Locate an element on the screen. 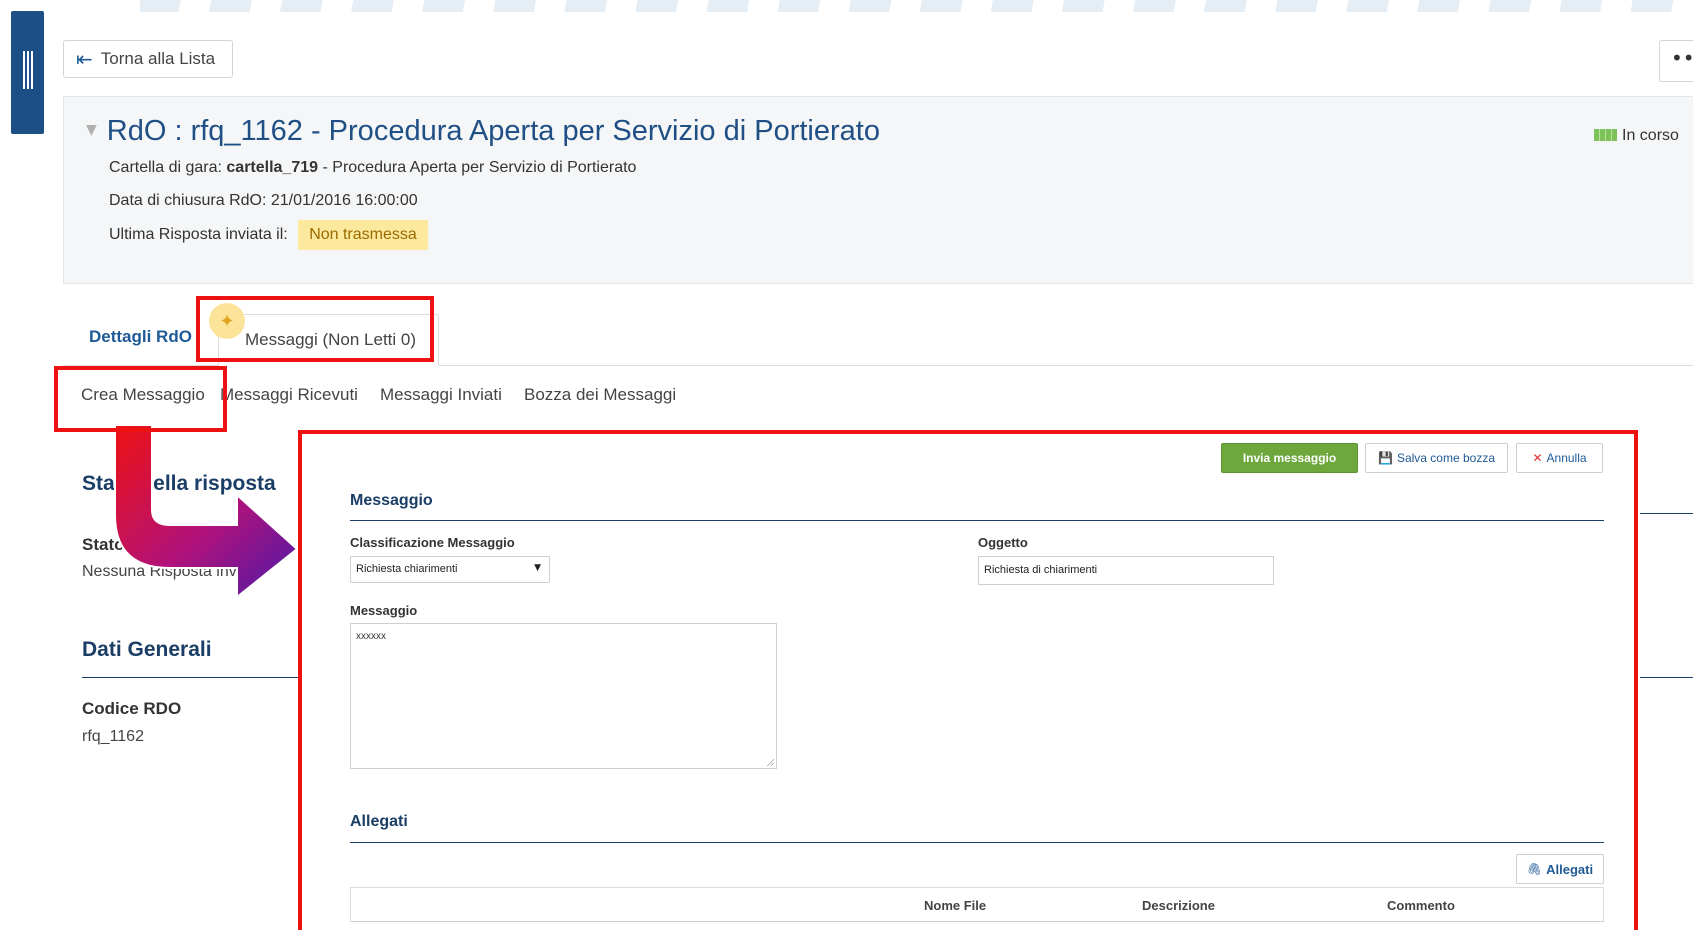 This screenshot has height=930, width=1693. cartella-value: cartella_719 is located at coordinates (272, 167).